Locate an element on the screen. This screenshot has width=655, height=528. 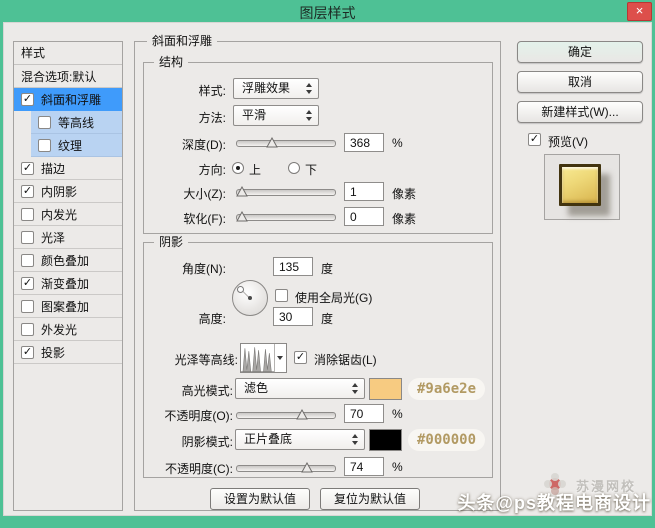
highlight-color-swatch is located at coordinates (385, 389).